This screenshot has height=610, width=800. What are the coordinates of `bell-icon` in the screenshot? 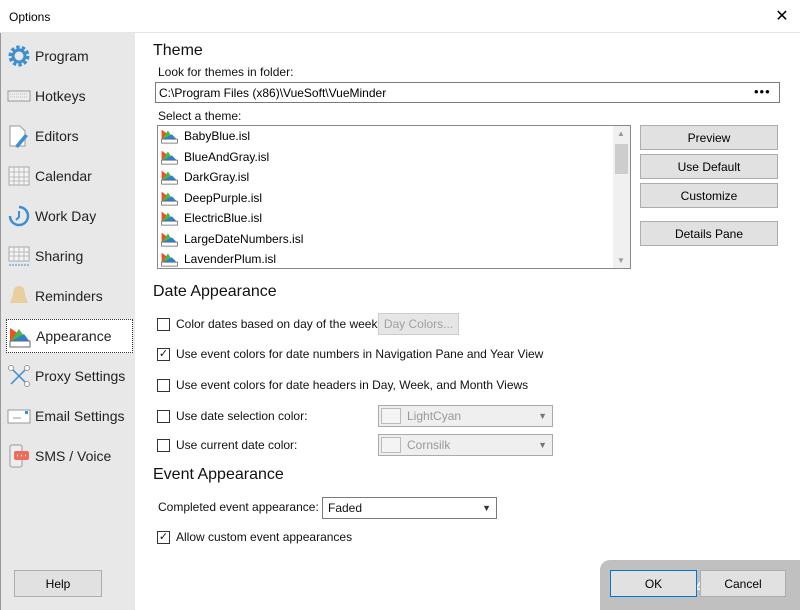 It's located at (19, 294).